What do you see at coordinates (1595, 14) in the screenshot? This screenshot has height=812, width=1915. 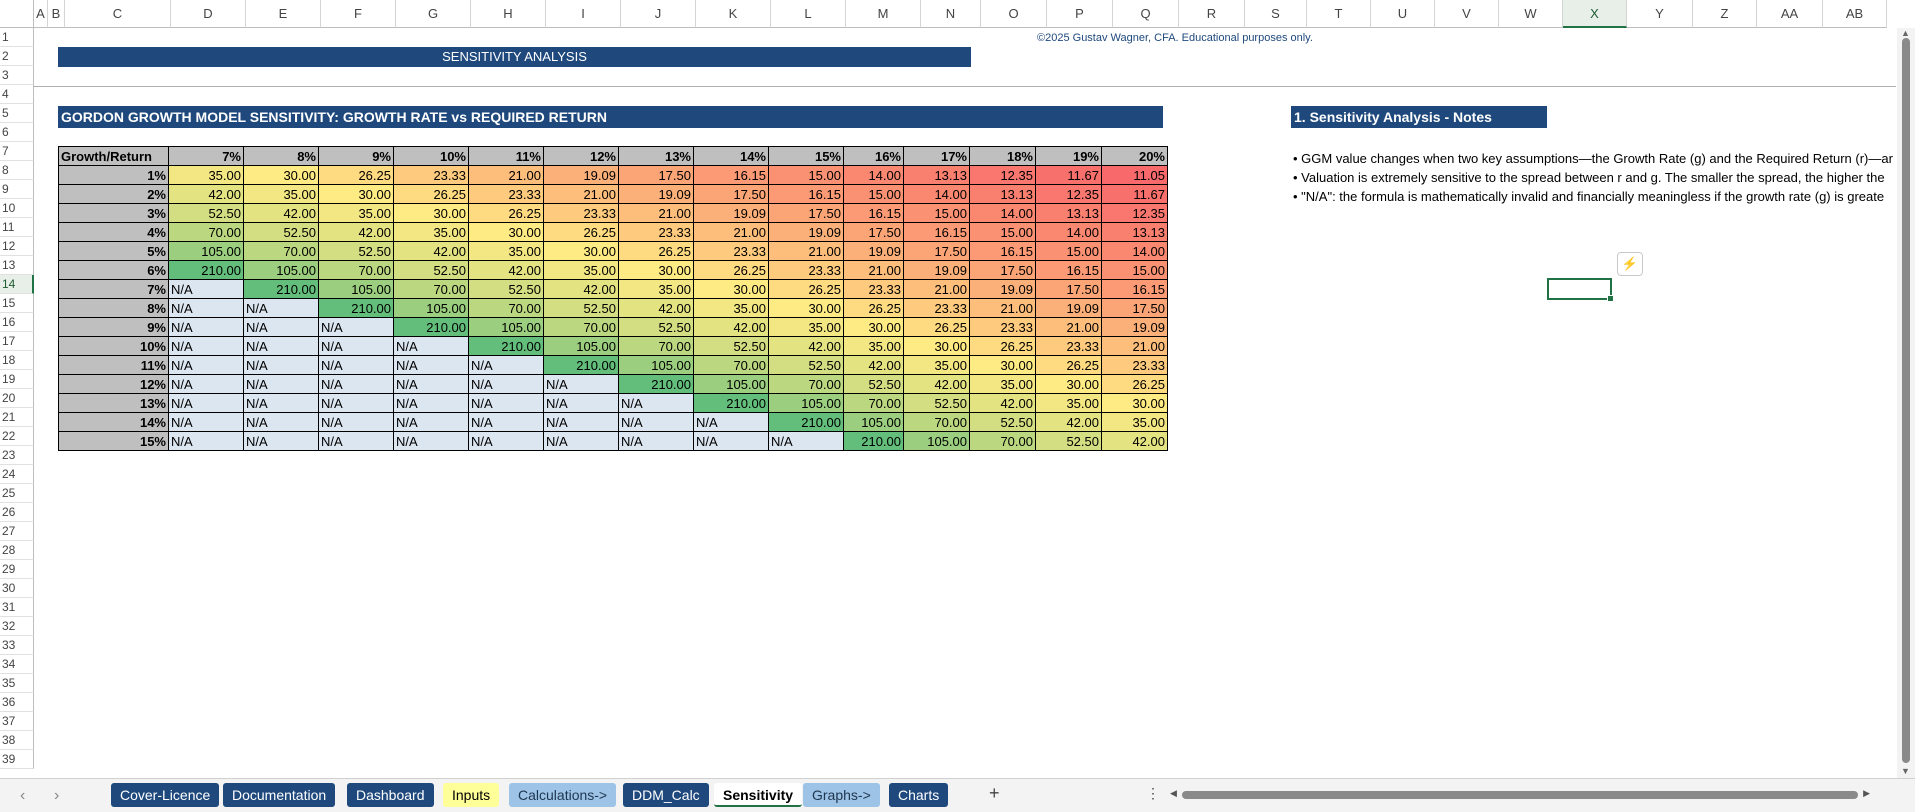 I see `column-header: X` at bounding box center [1595, 14].